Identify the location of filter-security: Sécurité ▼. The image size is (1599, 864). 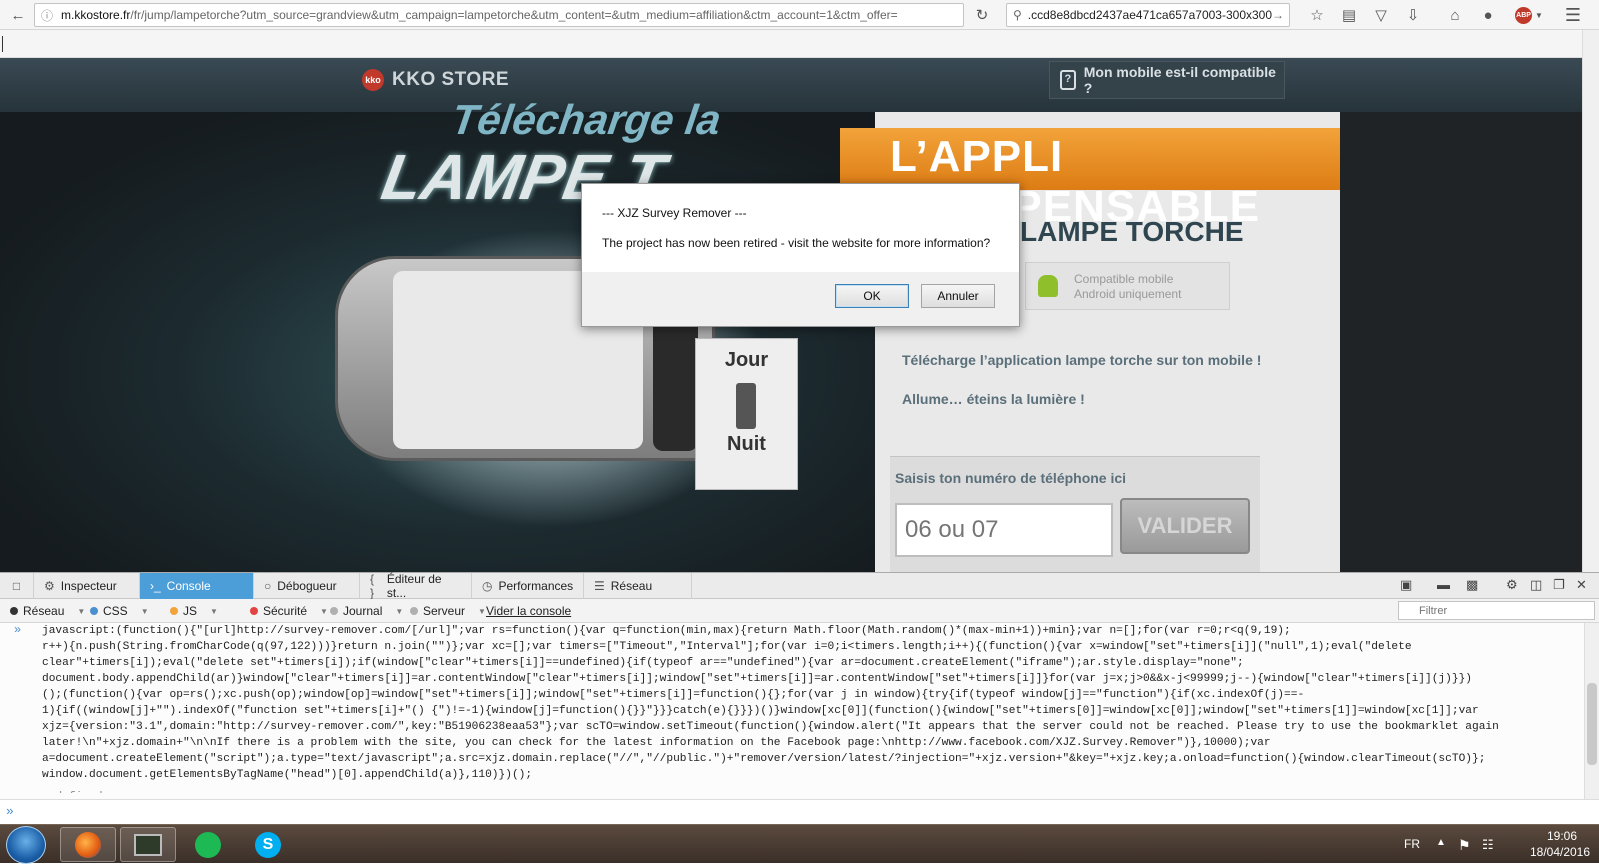
(289, 611).